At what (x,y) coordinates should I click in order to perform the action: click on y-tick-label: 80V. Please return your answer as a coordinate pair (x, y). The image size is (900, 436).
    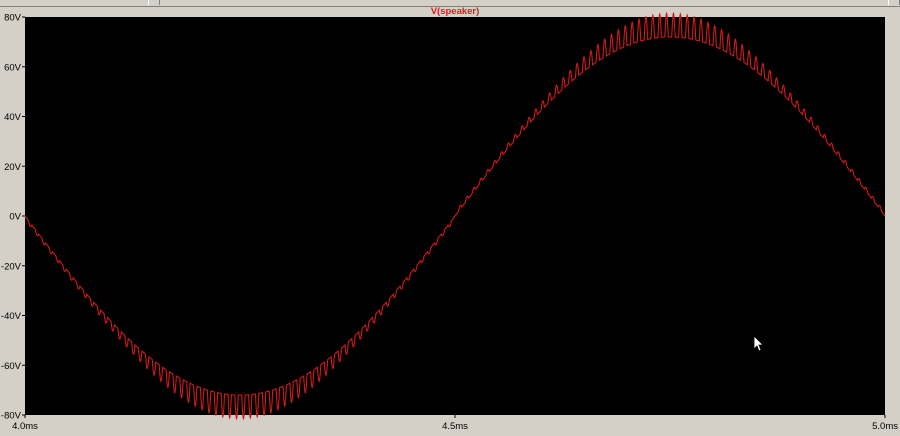
    Looking at the image, I should click on (13, 18).